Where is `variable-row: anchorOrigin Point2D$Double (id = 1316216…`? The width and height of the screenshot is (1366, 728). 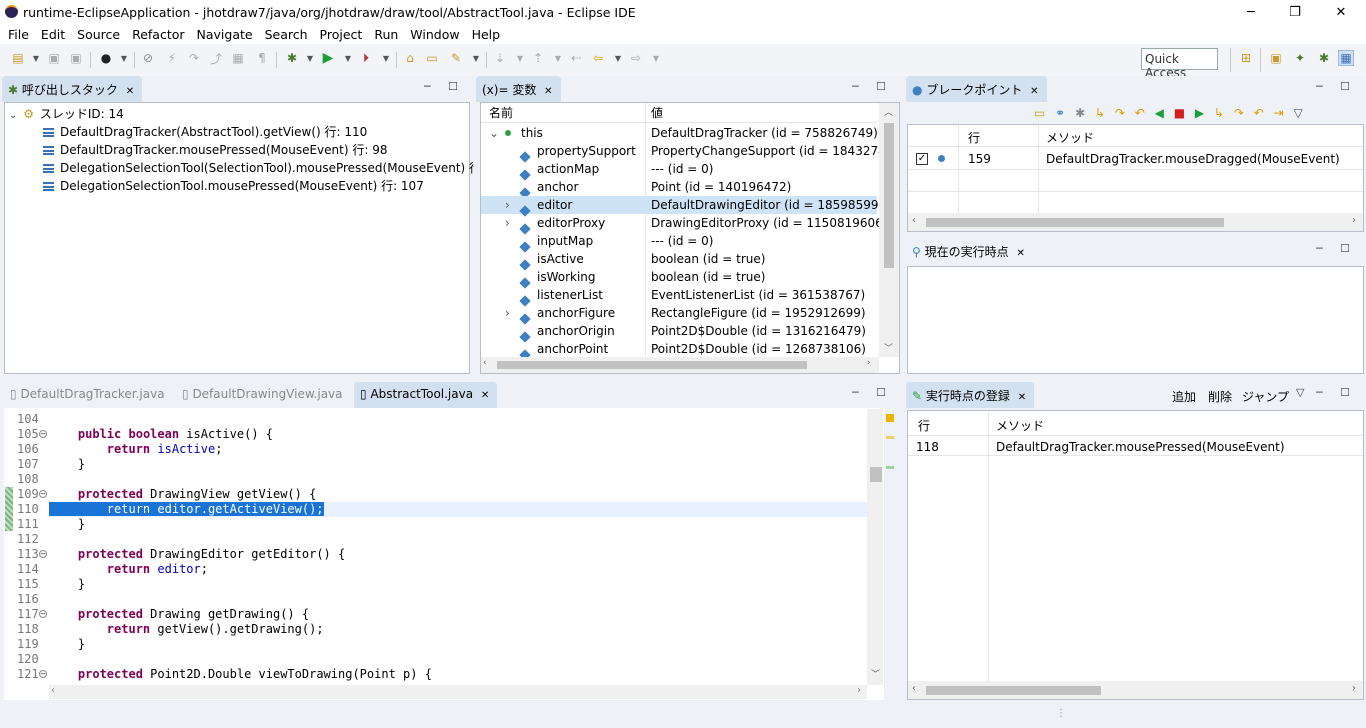
variable-row: anchorOrigin Point2D$Double (id = 1316216… is located at coordinates (679, 332).